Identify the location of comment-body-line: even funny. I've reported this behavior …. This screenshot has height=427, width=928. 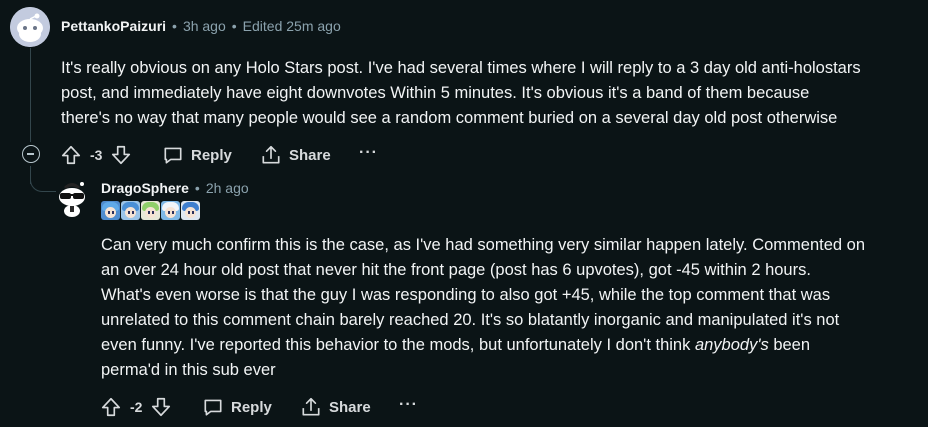
(483, 345).